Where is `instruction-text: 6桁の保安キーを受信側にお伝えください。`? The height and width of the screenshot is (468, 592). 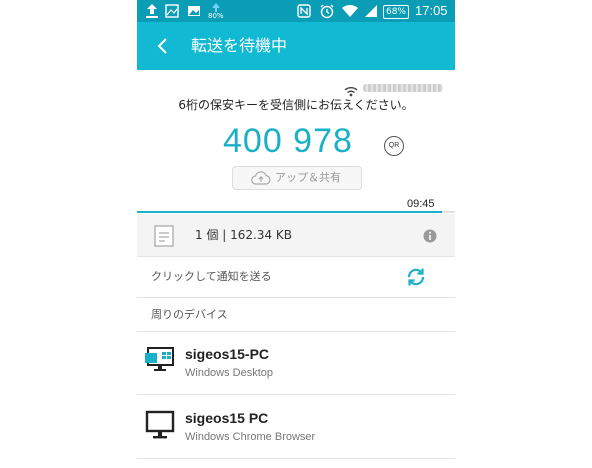
instruction-text: 6桁の保安キーを受信側にお伝えください。 is located at coordinates (296, 105).